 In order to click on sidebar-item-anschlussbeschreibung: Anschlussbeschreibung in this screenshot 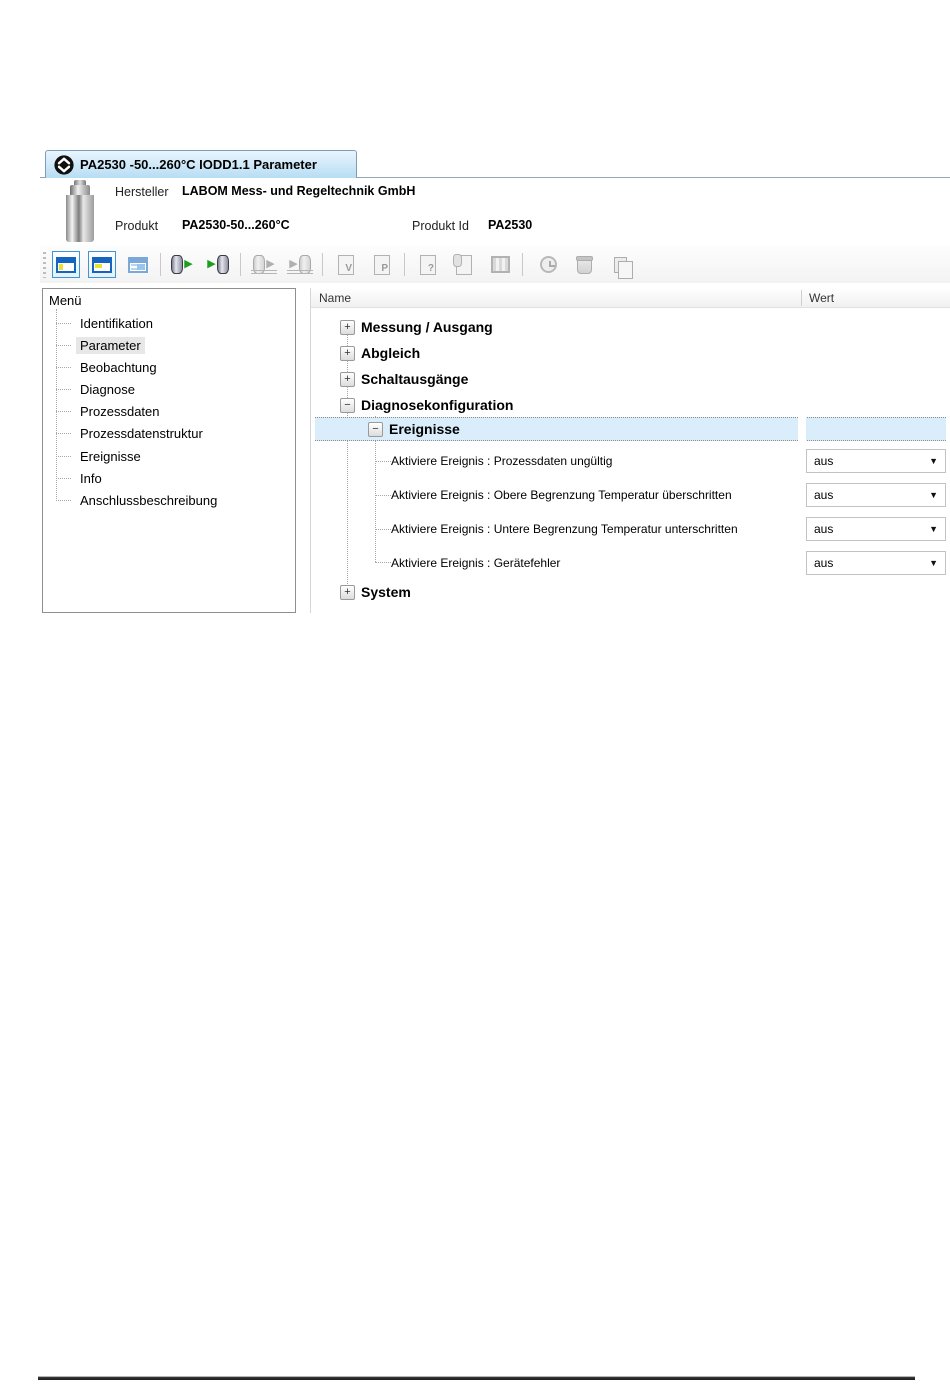, I will do `click(132, 500)`.